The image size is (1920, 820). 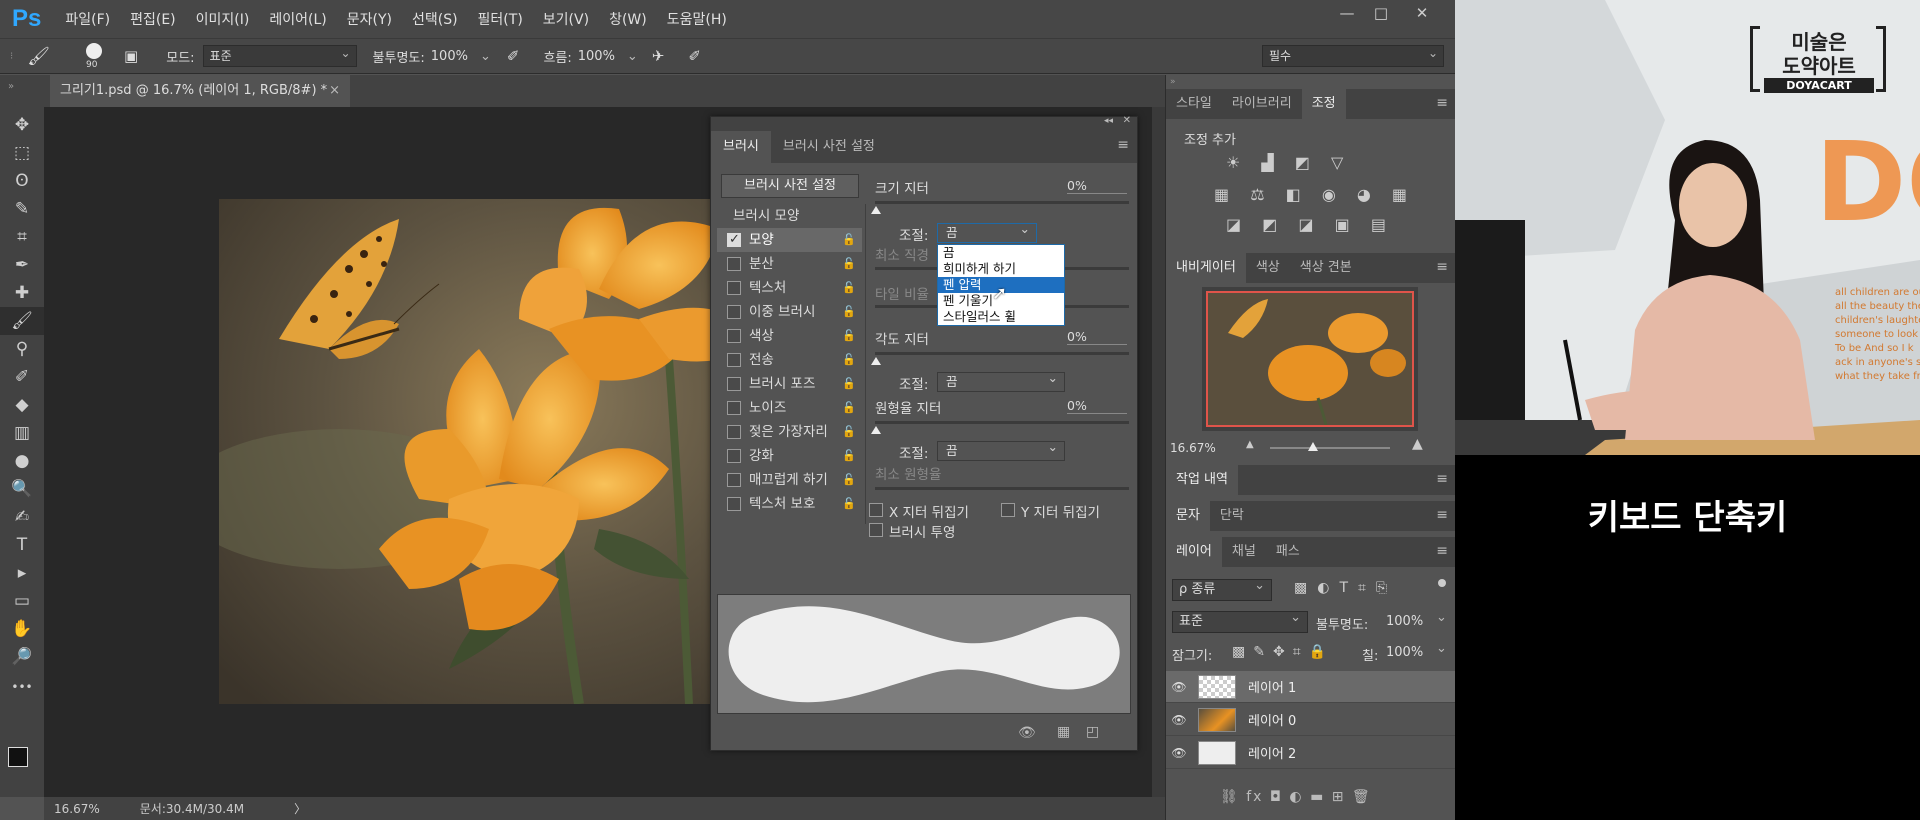 I want to click on dodge-tool-icon: 🔍, so click(x=22, y=489).